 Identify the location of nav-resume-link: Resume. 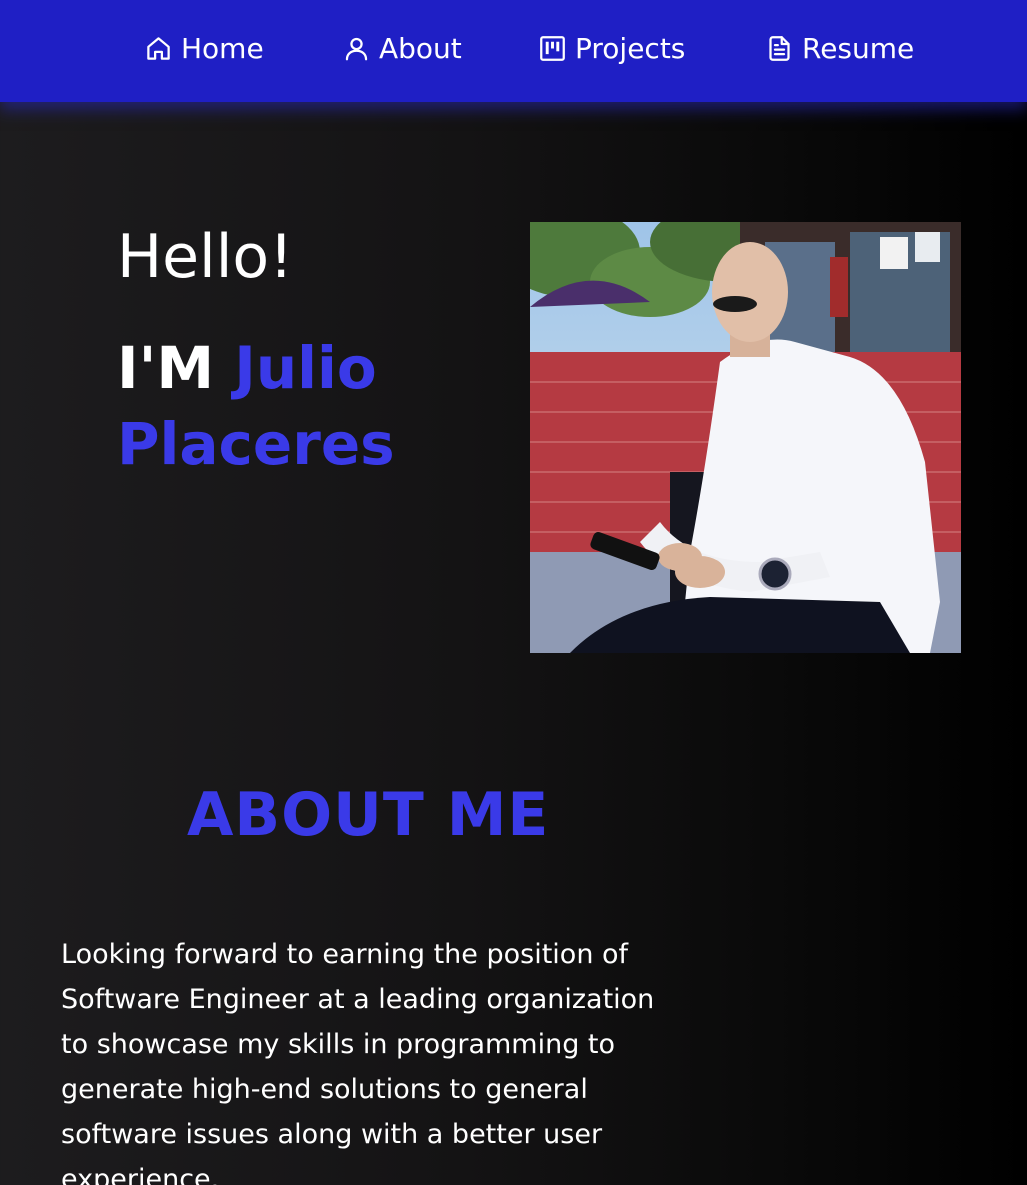
(840, 48).